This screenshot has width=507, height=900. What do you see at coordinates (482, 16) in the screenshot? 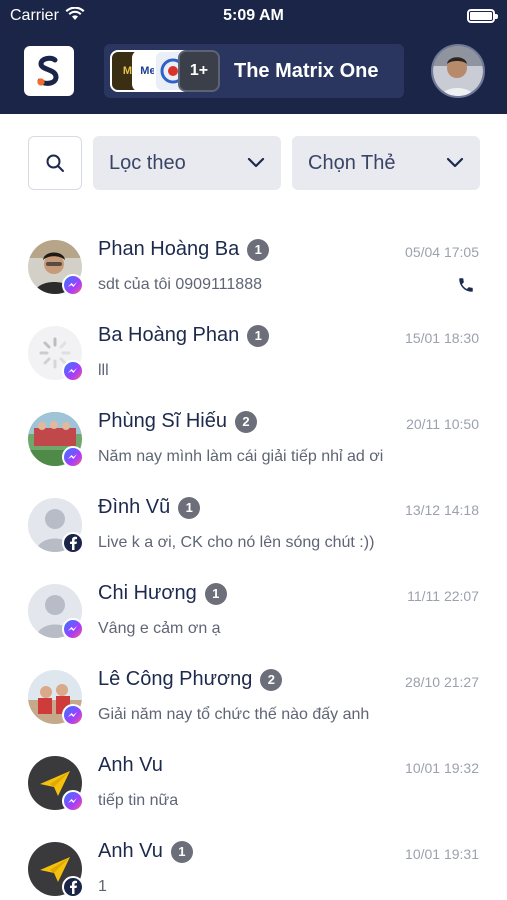
I see `battery-icon` at bounding box center [482, 16].